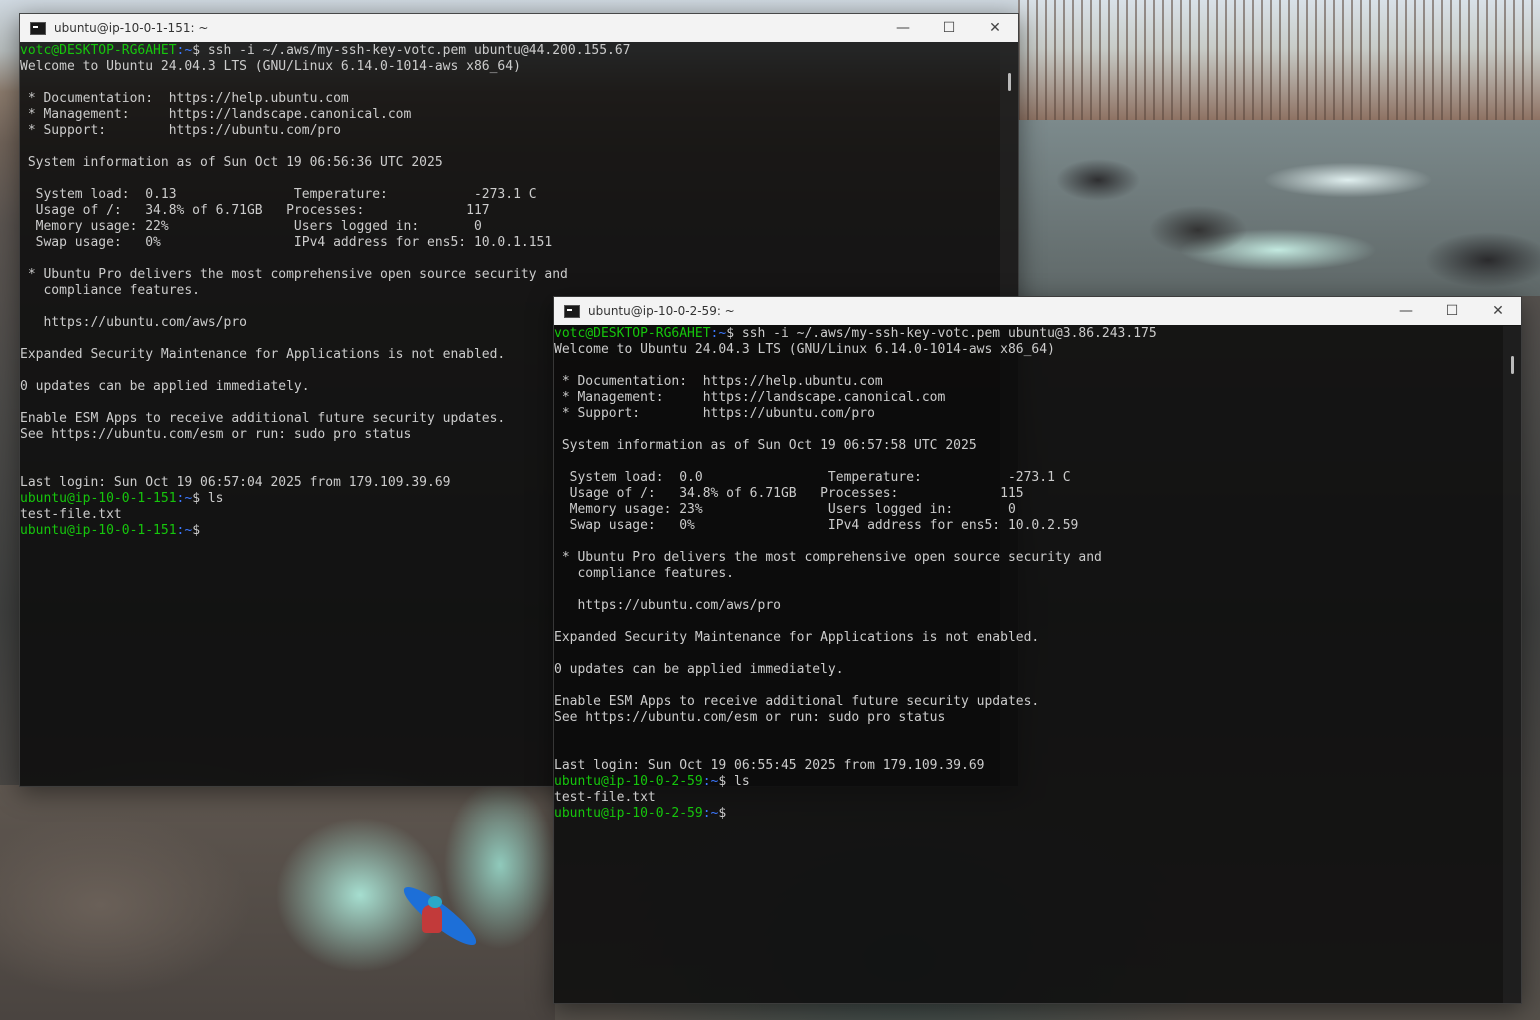  Describe the element at coordinates (435, 902) in the screenshot. I see `wallpaper-kayaker-helmet` at that location.